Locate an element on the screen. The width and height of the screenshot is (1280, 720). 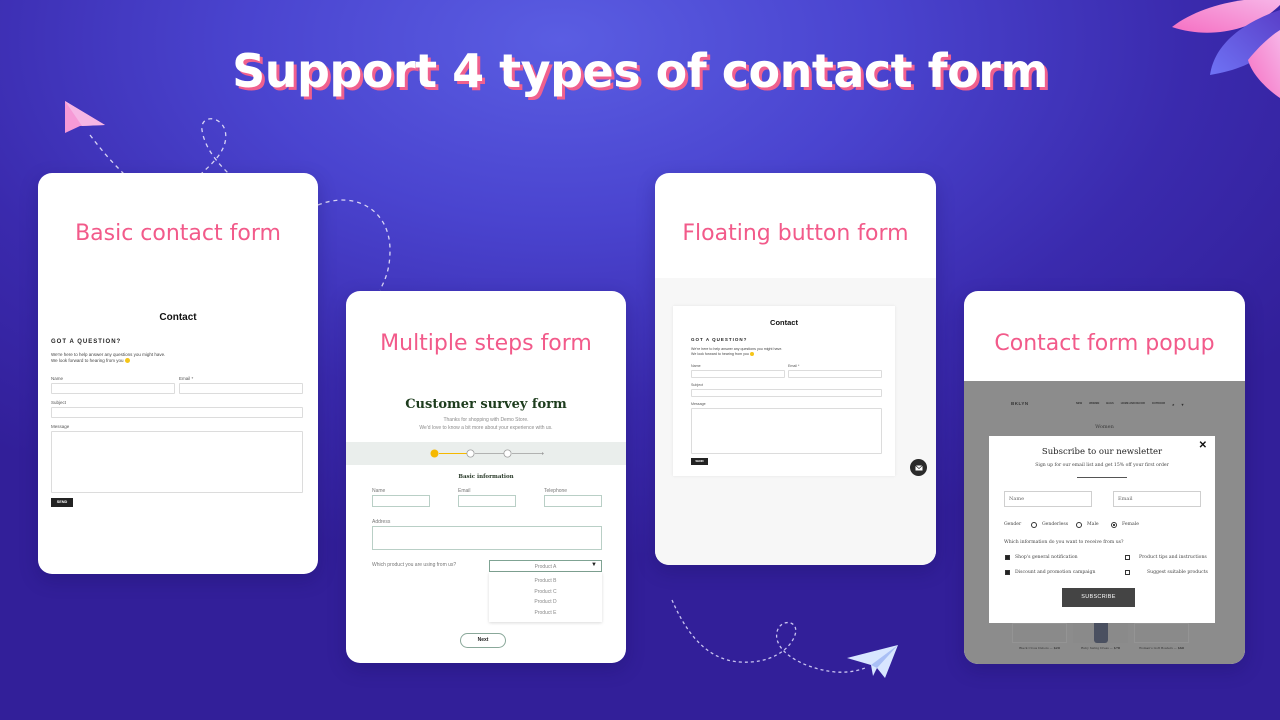
radio-label: Genderless is located at coordinates (1055, 524).